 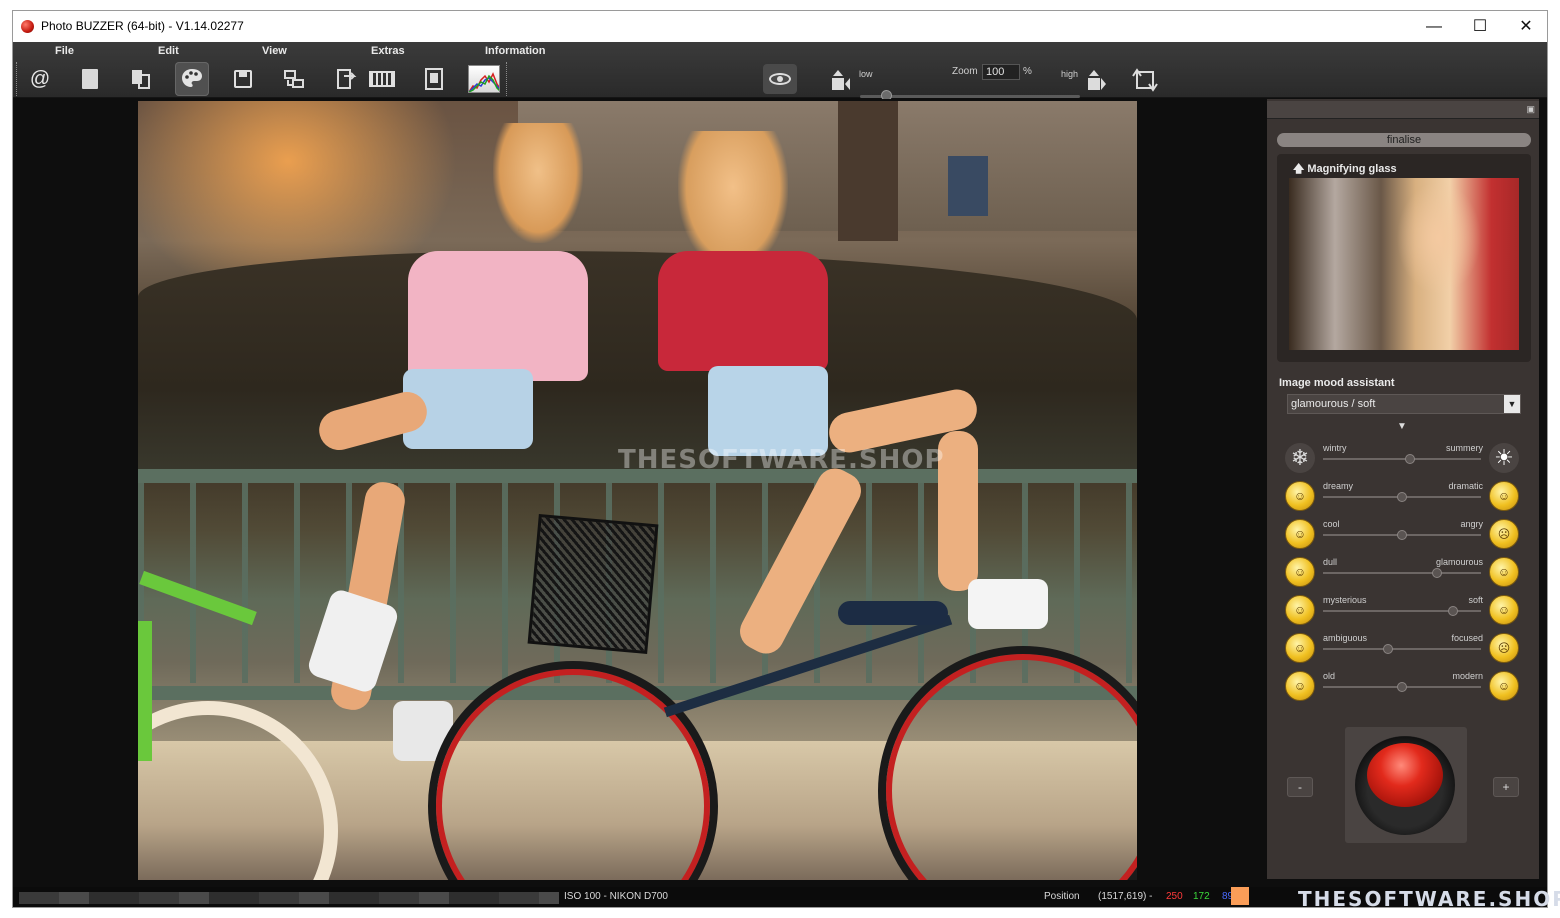 What do you see at coordinates (289, 898) in the screenshot?
I see `file-path-blurred` at bounding box center [289, 898].